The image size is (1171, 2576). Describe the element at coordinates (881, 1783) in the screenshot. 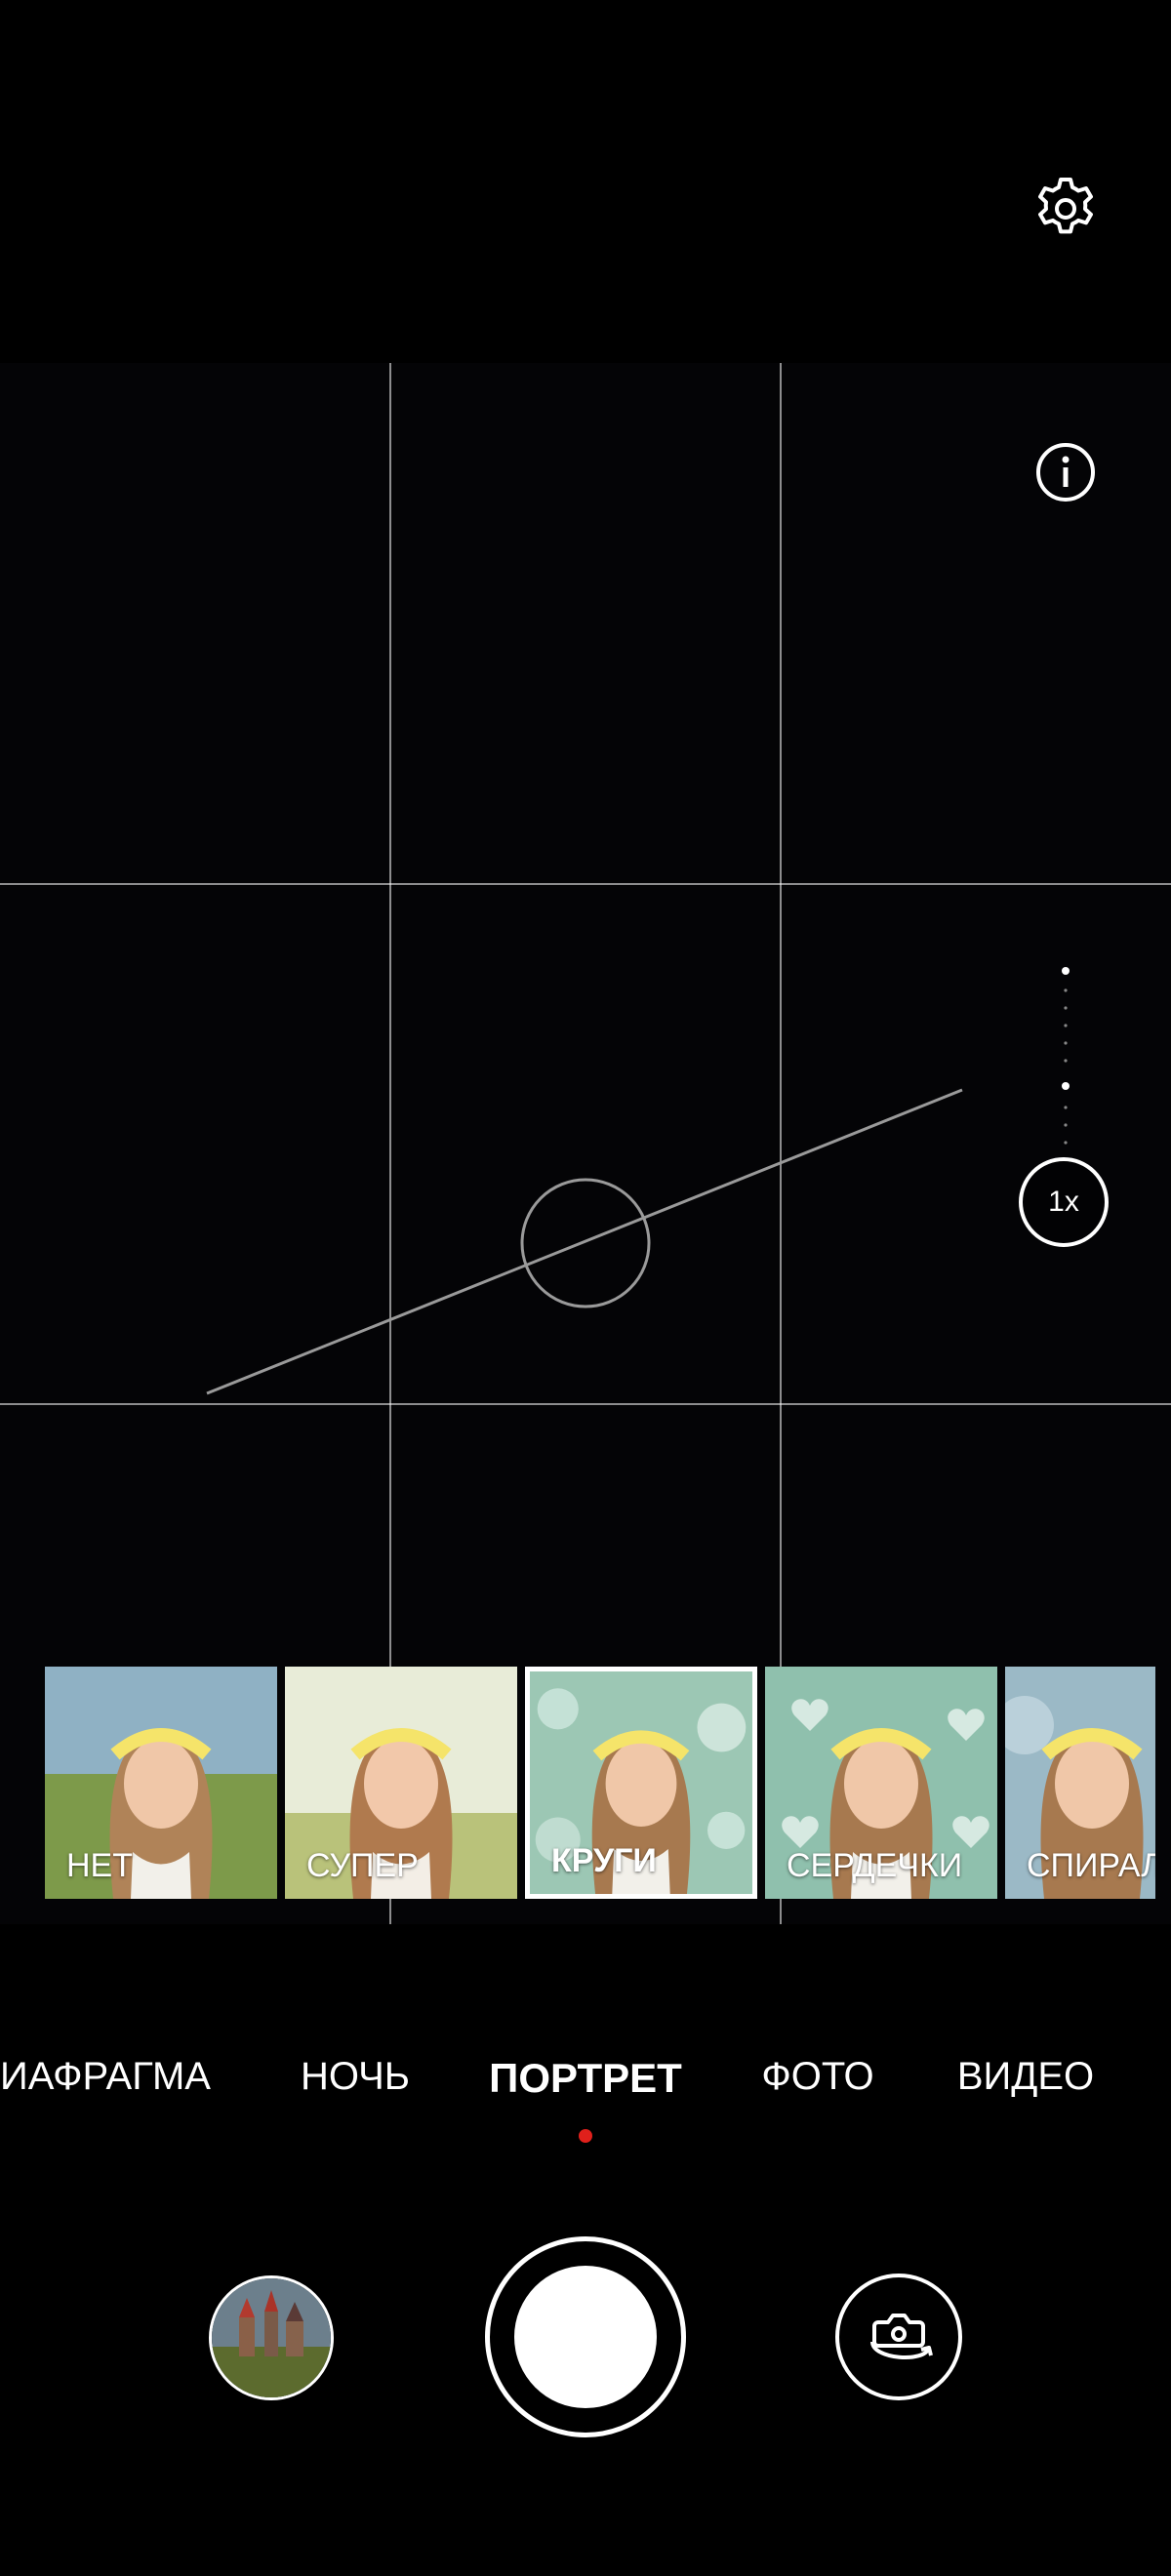

I see `effect-hearts: СЕРДЕЧКИ` at that location.